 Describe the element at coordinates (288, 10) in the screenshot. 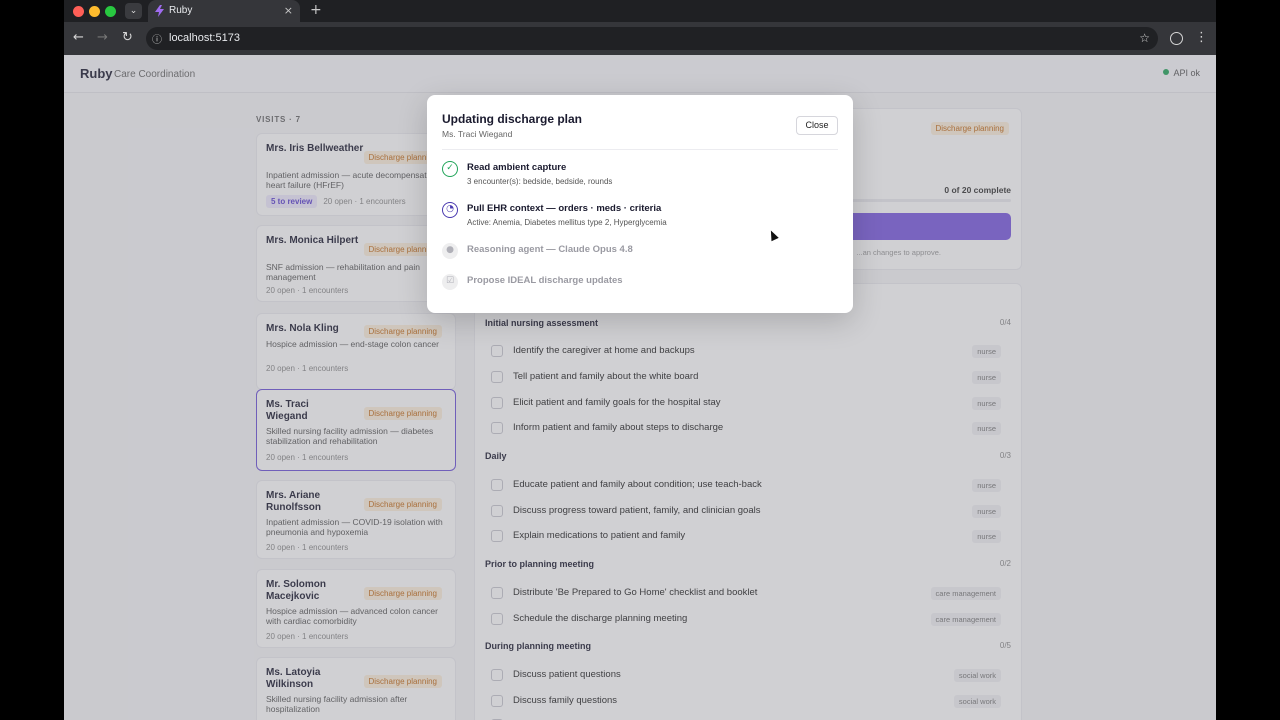

I see `tab-close-icon: ×` at that location.